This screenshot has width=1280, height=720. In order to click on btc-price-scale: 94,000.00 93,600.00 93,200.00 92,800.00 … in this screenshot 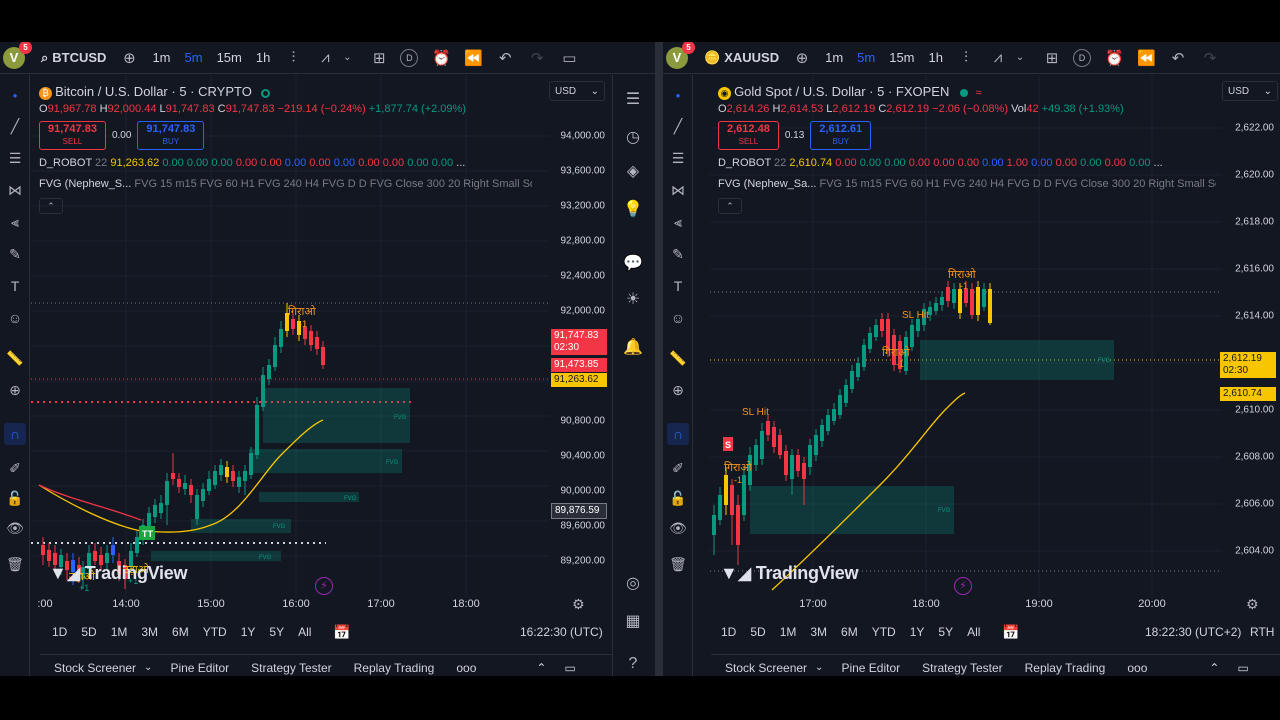, I will do `click(580, 336)`.